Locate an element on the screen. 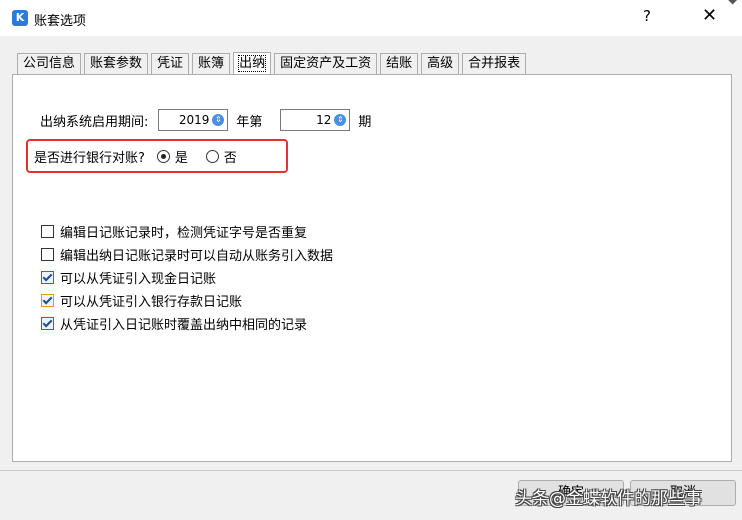 The image size is (742, 520). cancel-button: 取消 is located at coordinates (683, 493).